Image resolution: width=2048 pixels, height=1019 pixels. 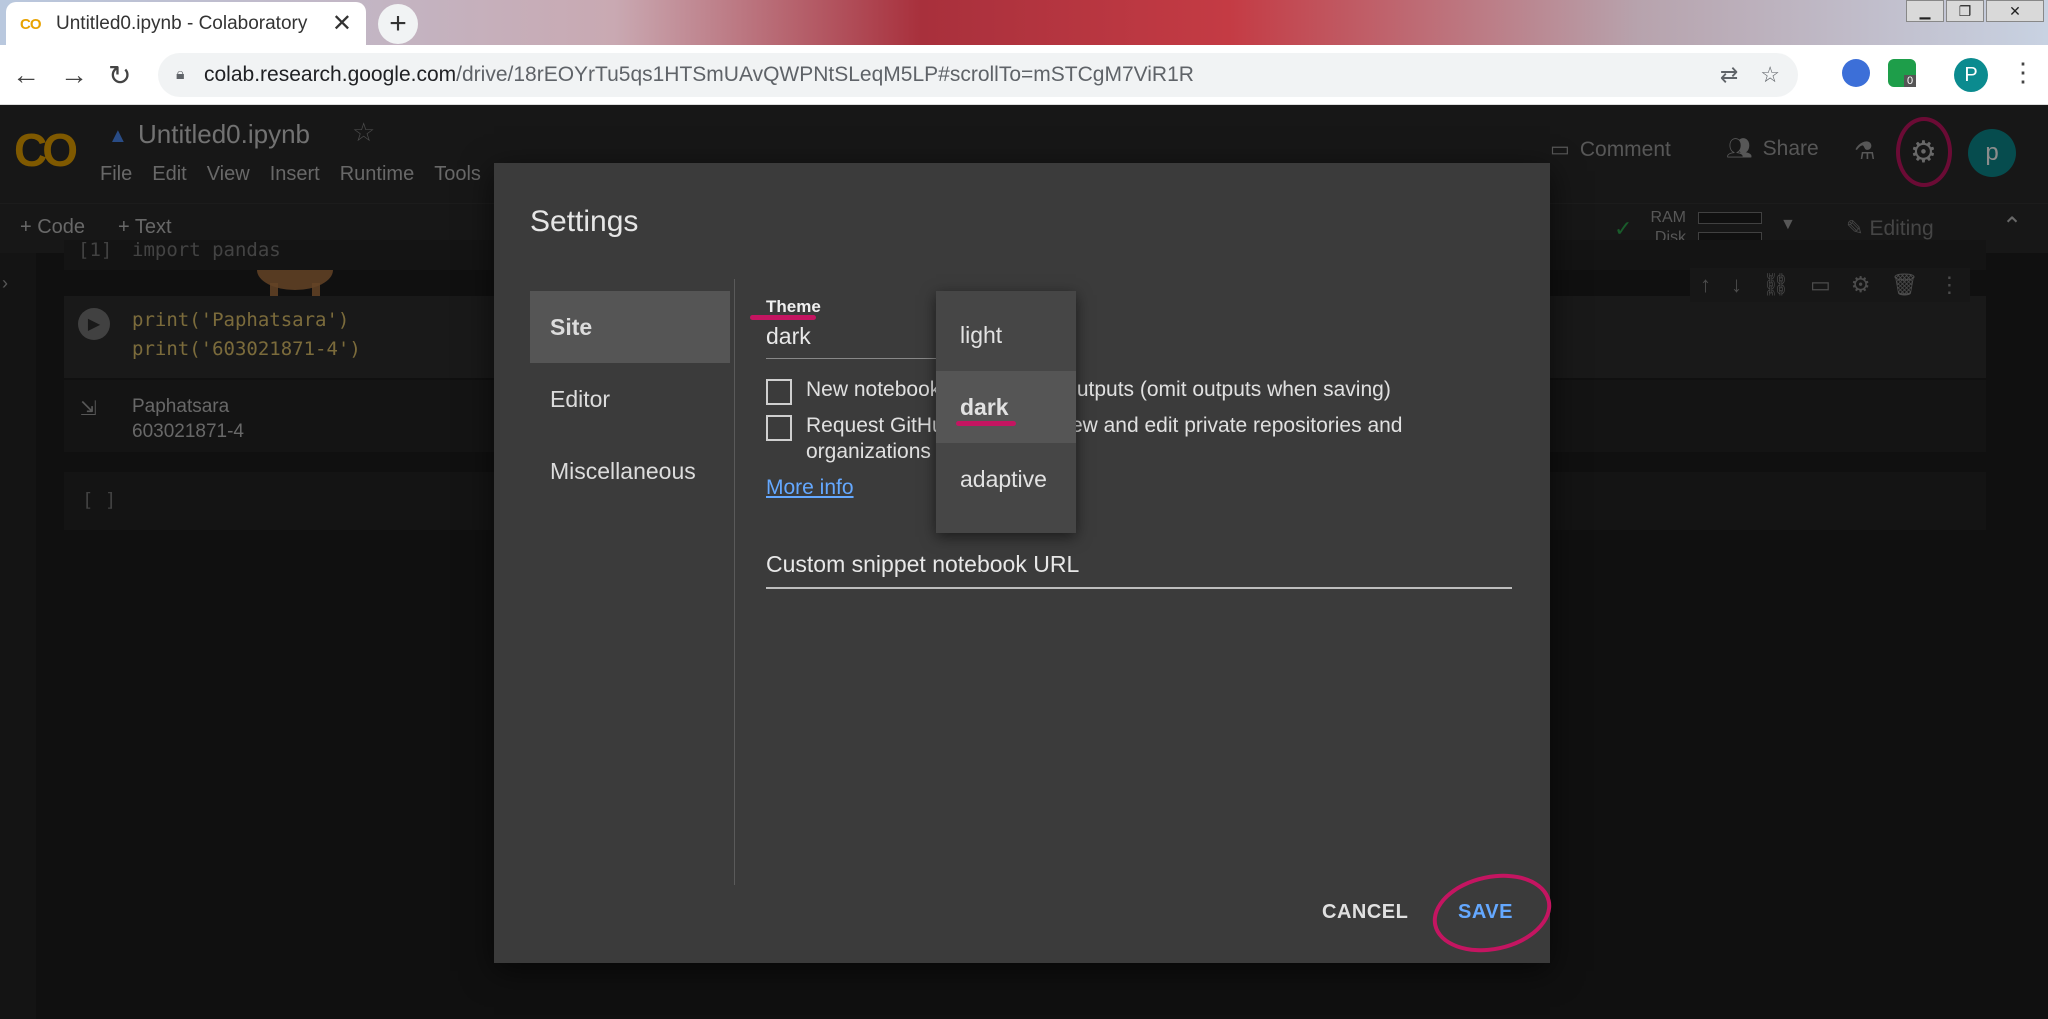 What do you see at coordinates (1139, 570) in the screenshot?
I see `custom-snippet-url-field: Custom snippet notebook URL` at bounding box center [1139, 570].